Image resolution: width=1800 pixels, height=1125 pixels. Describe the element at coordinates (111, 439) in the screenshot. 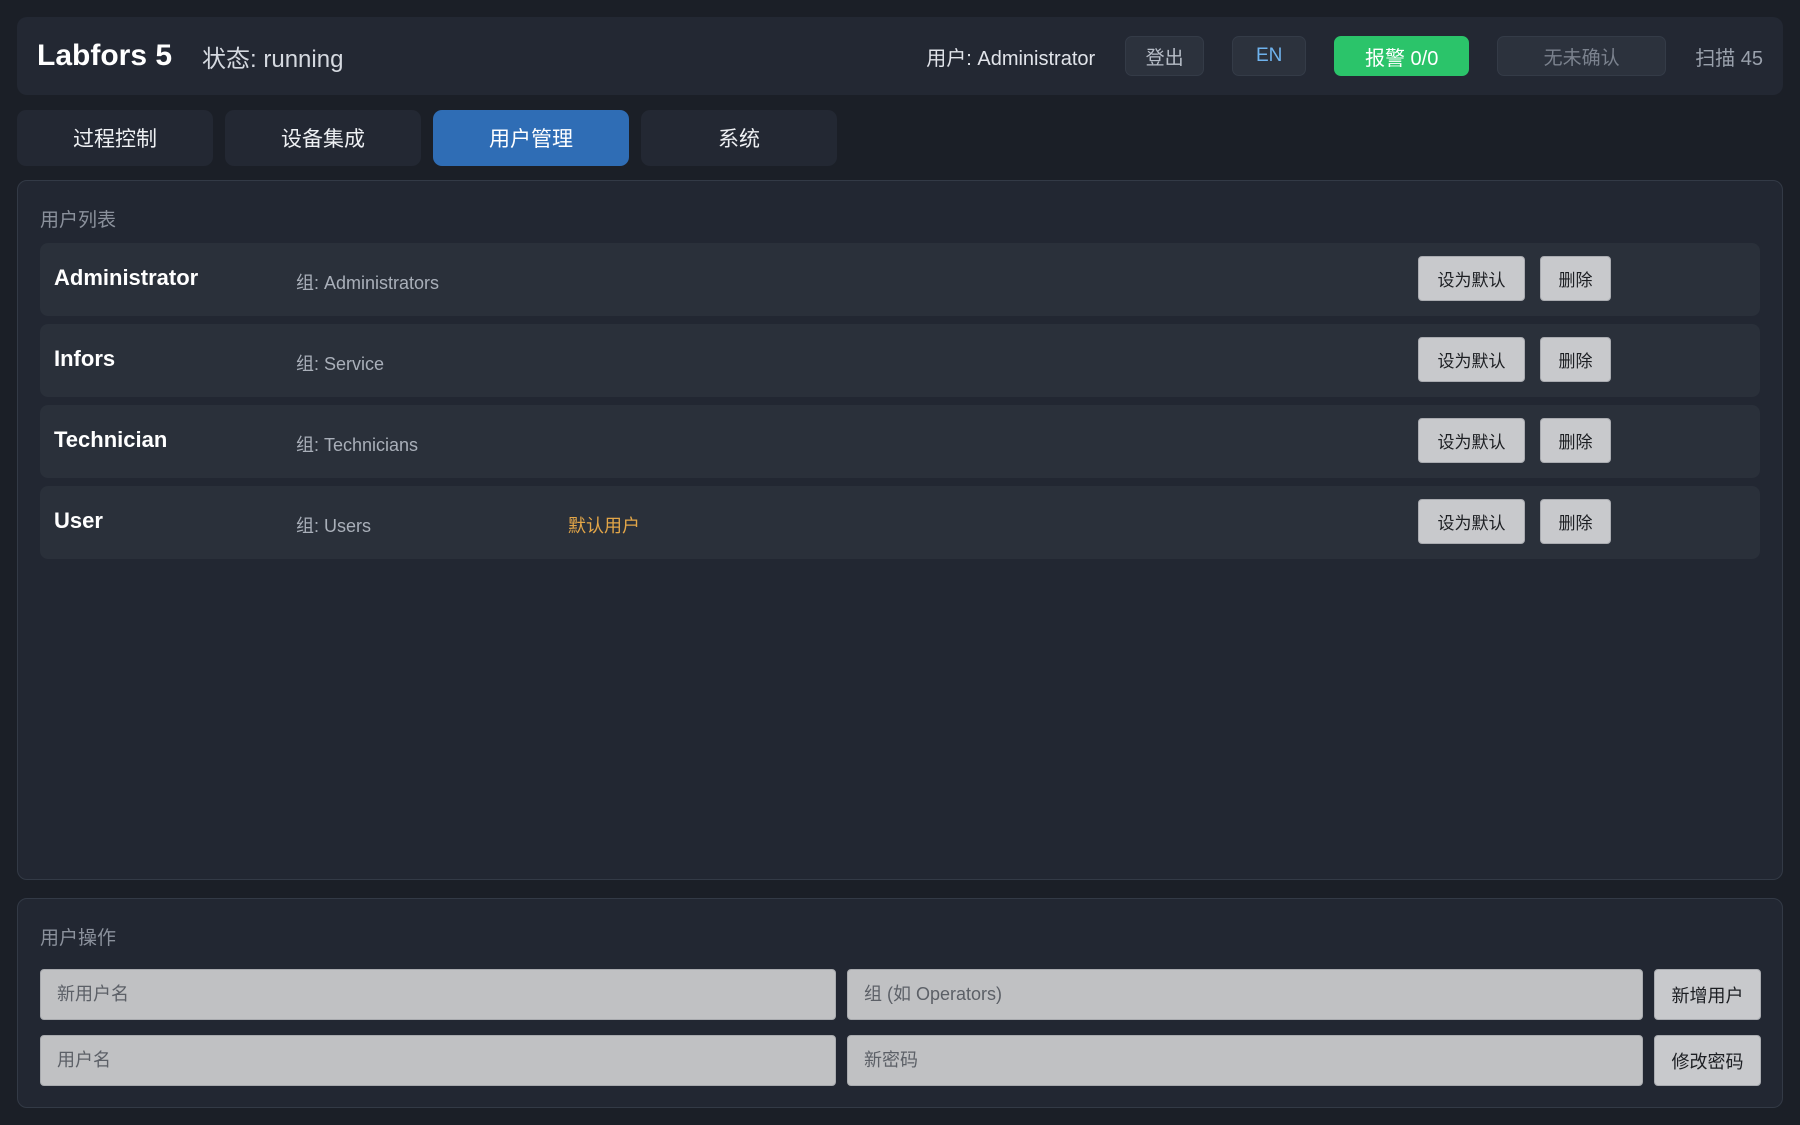

I see `user-name: Technician` at that location.